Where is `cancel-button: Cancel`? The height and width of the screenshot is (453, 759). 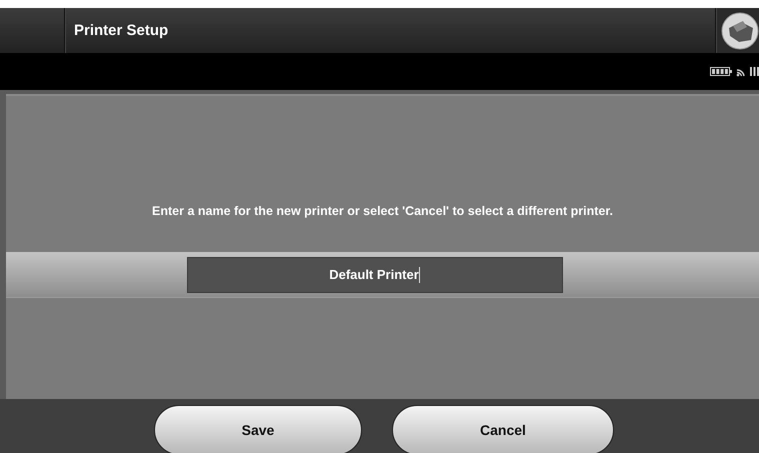
cancel-button: Cancel is located at coordinates (503, 429).